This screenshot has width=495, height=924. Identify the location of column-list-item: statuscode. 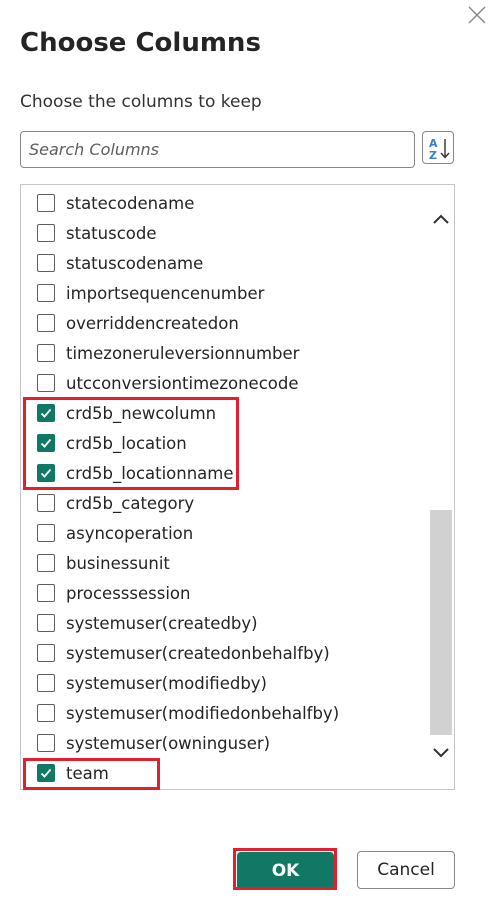
(223, 233).